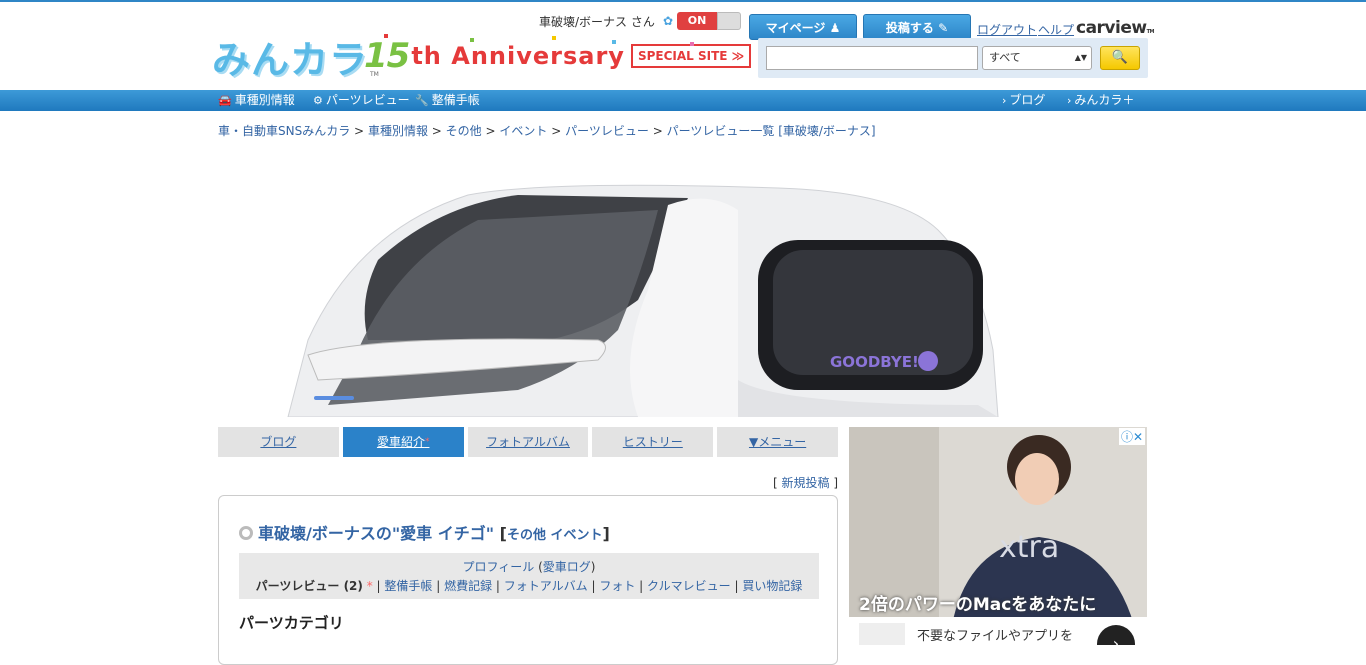  What do you see at coordinates (422, 100) in the screenshot?
I see `wrench-icon: 🔧` at bounding box center [422, 100].